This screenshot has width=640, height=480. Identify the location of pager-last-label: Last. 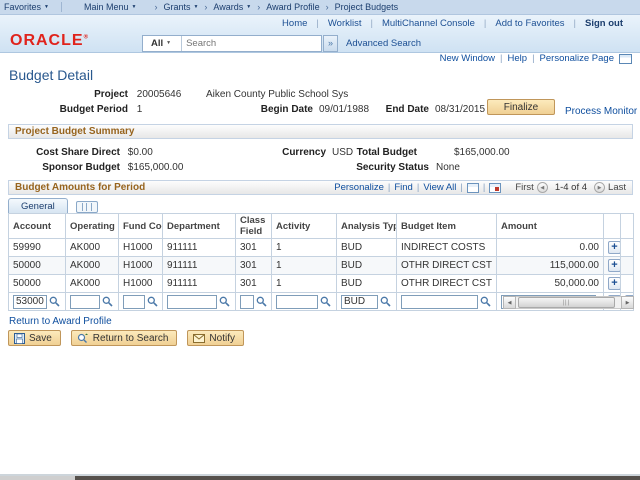
(617, 187).